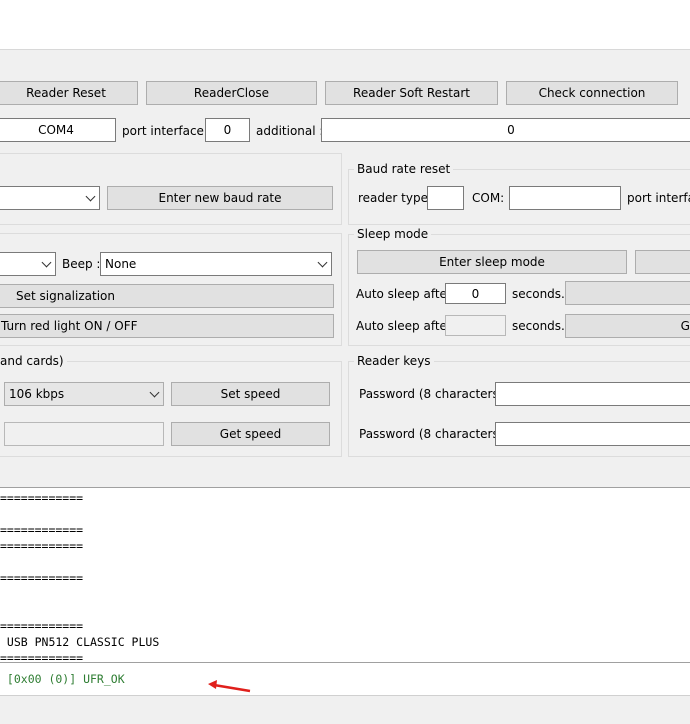  What do you see at coordinates (290, 131) in the screenshot?
I see `additional-label: additional :` at bounding box center [290, 131].